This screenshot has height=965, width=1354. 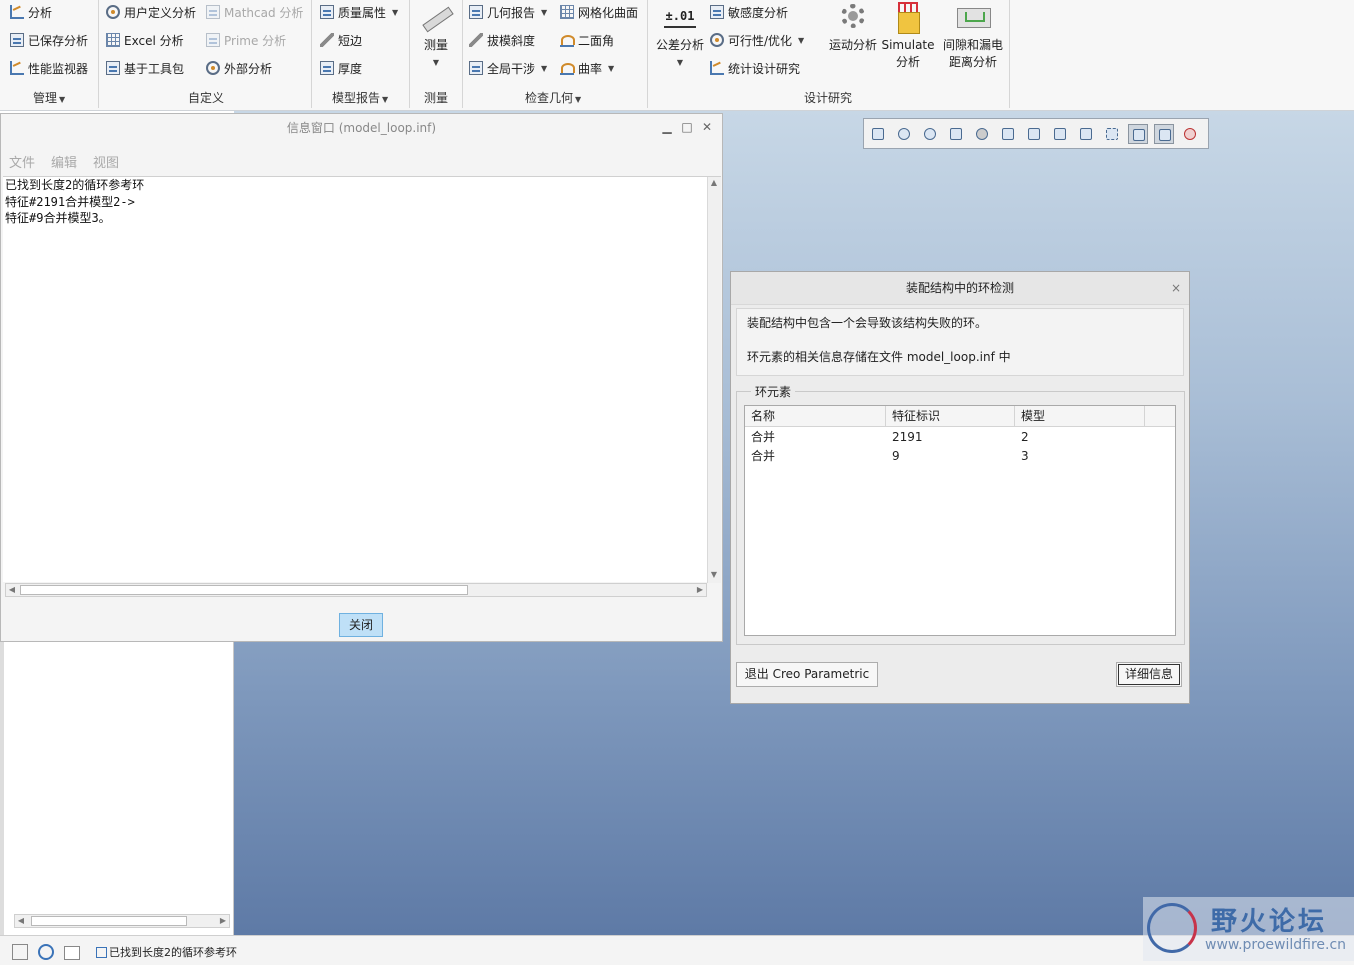 What do you see at coordinates (567, 12) in the screenshot?
I see `meshed-surface-icon` at bounding box center [567, 12].